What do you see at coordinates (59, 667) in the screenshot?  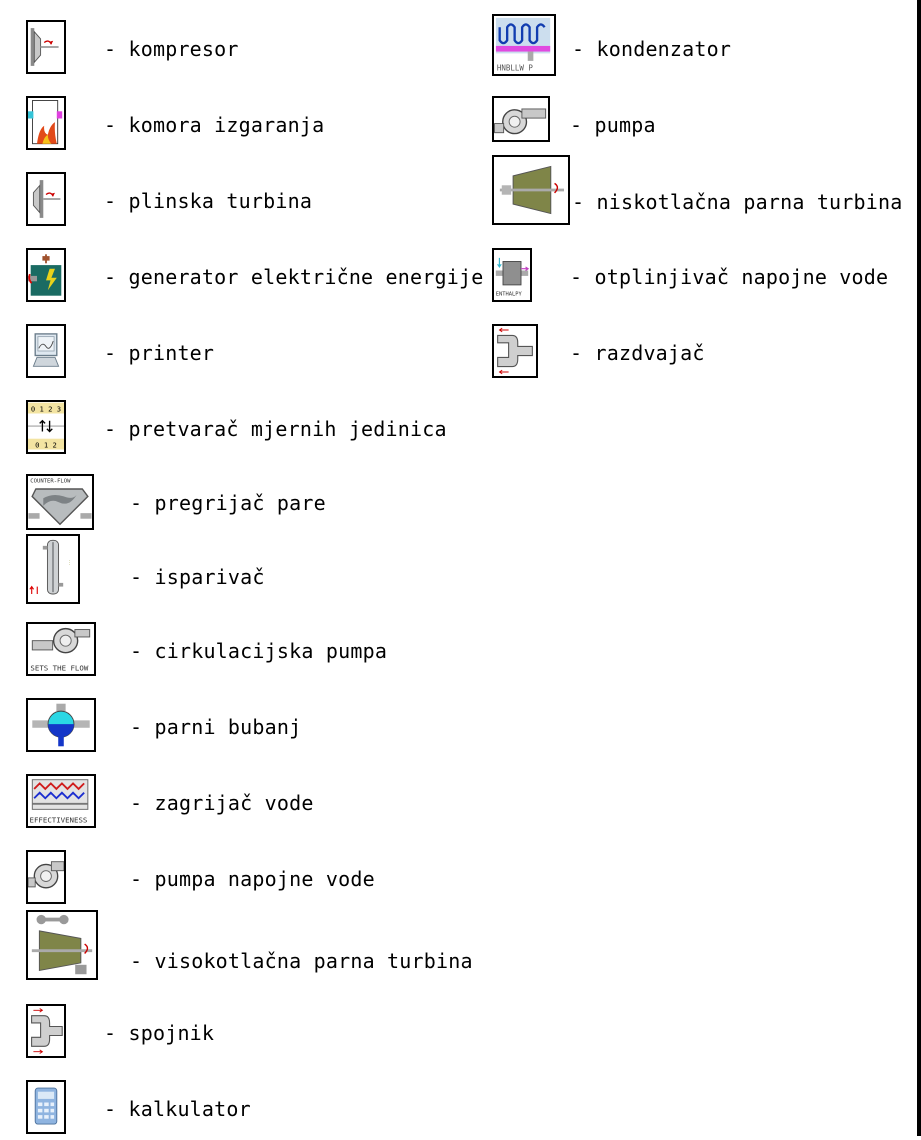 I see `pump-caption: SETS THE FLOW` at bounding box center [59, 667].